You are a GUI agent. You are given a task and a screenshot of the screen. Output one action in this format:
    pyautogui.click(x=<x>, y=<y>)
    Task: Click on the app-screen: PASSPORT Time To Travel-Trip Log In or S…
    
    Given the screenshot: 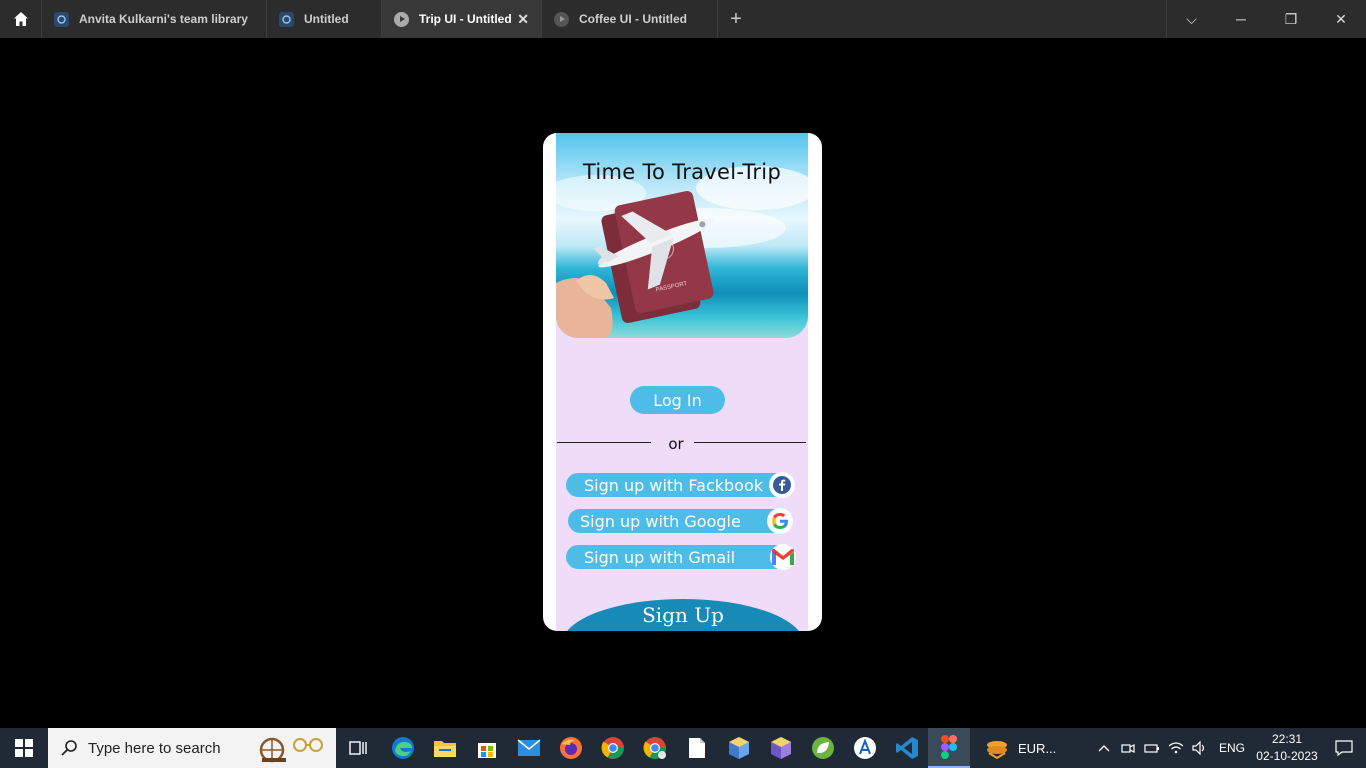 What is the action you would take?
    pyautogui.click(x=682, y=382)
    